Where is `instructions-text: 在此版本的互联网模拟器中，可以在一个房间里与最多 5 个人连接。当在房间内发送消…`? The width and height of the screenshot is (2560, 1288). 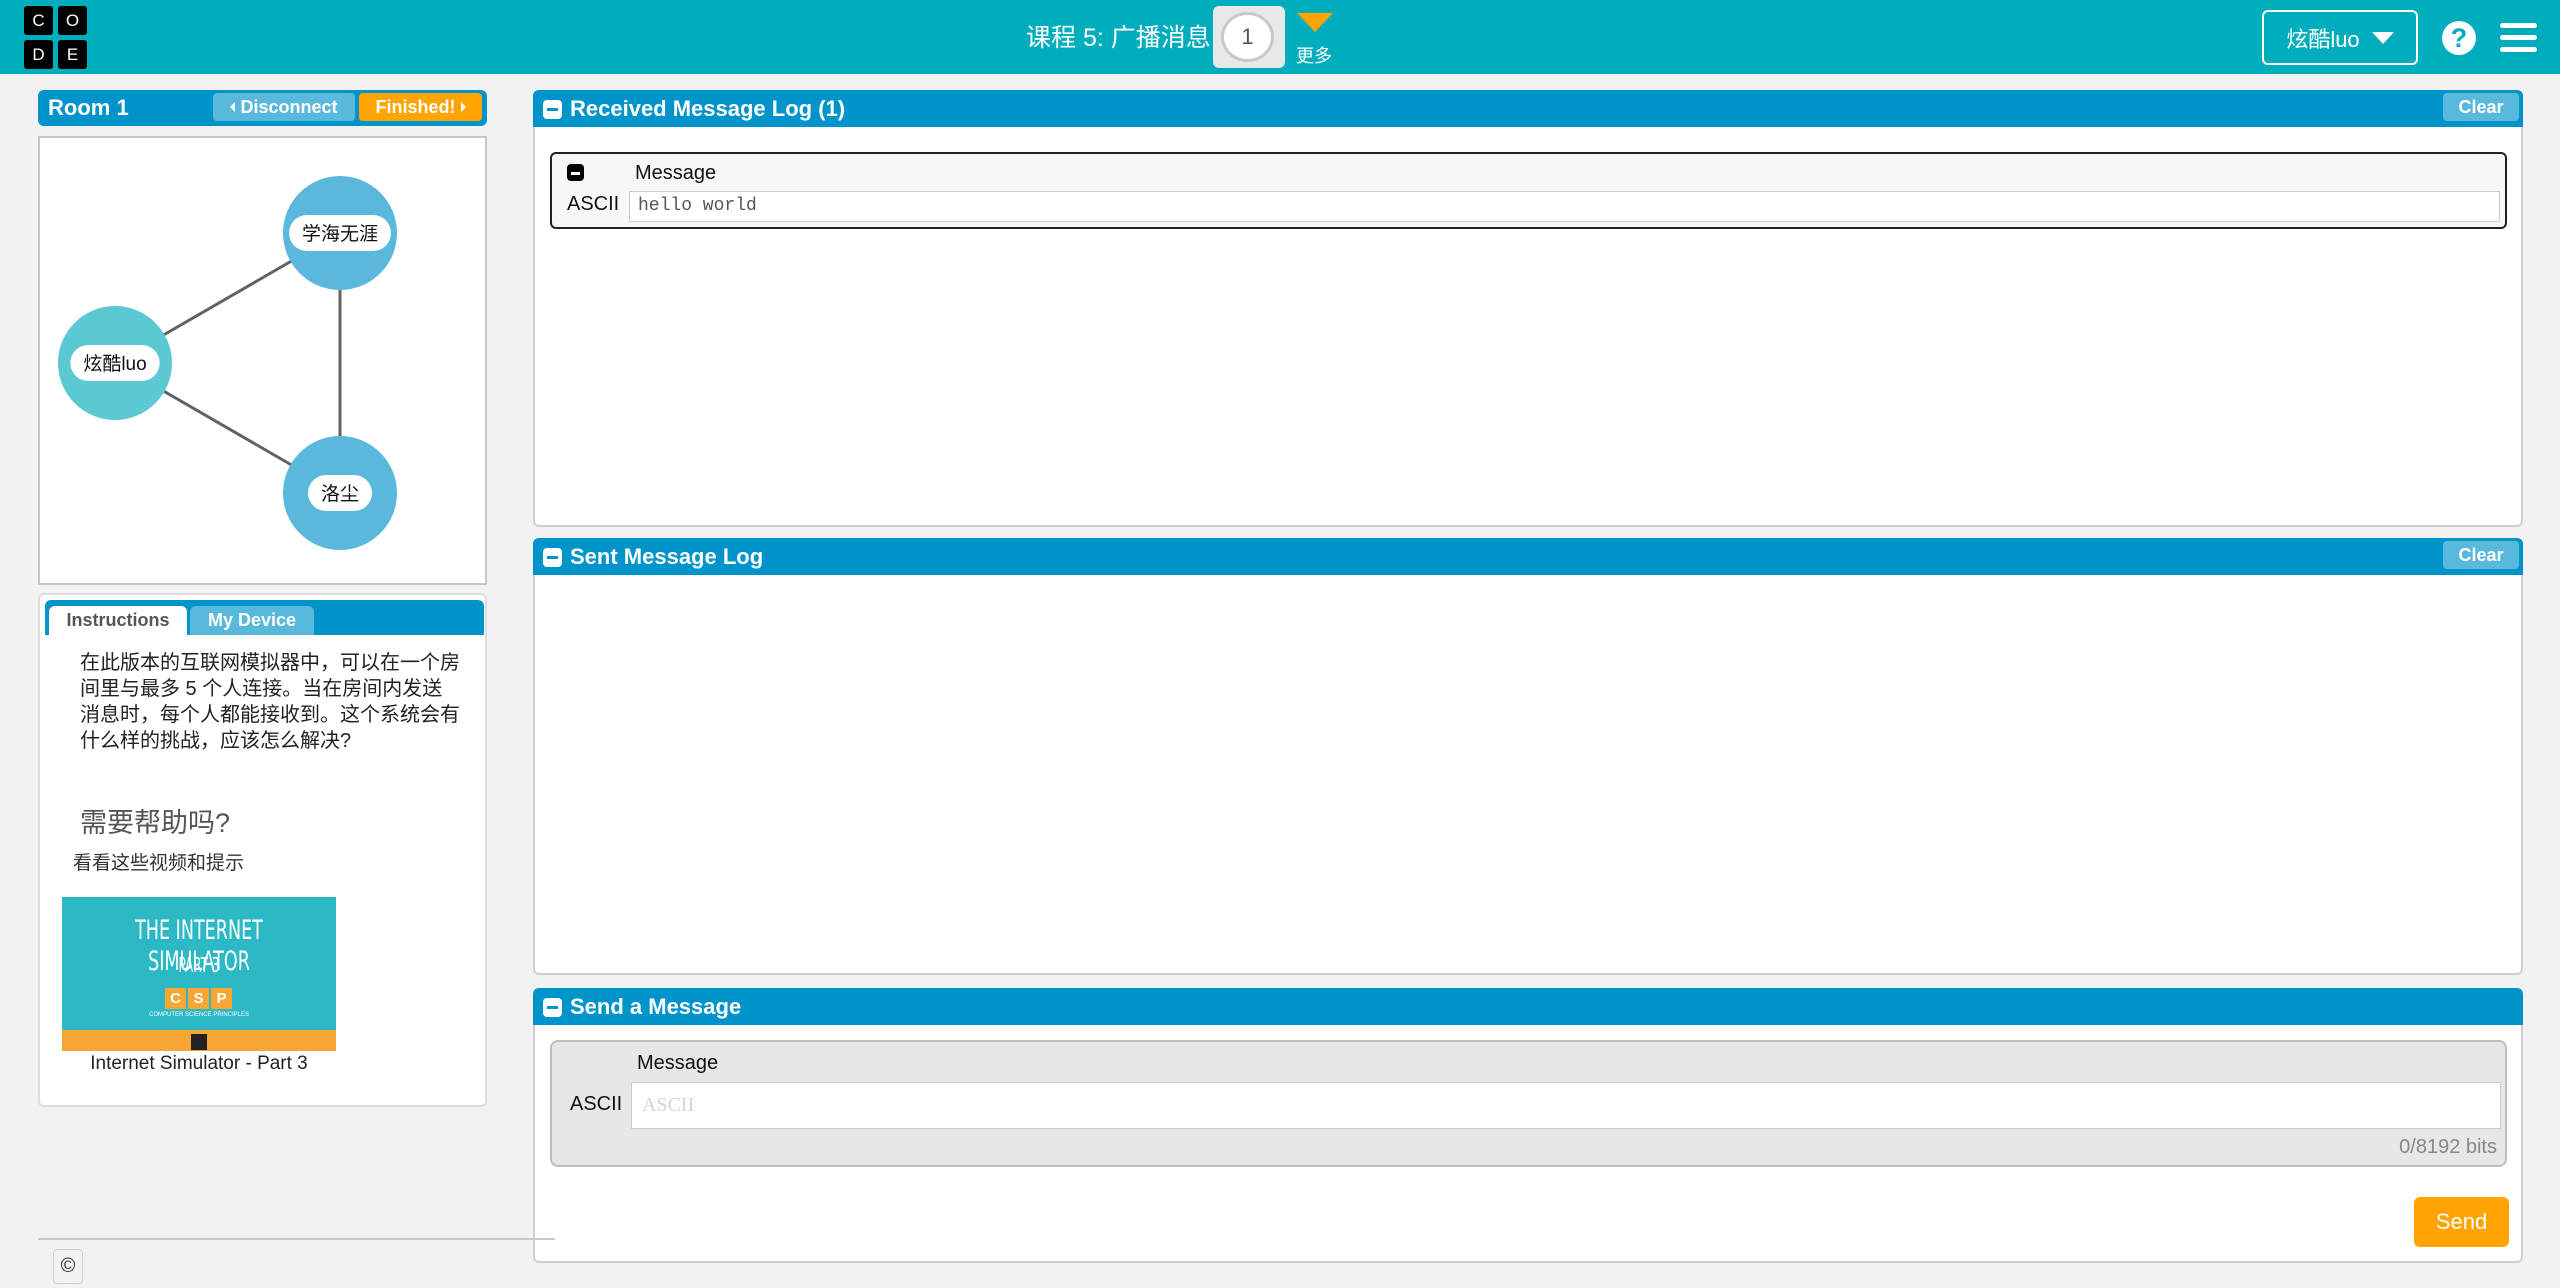 instructions-text: 在此版本的互联网模拟器中，可以在一个房间里与最多 5 个人连接。当在房间内发送消… is located at coordinates (270, 702).